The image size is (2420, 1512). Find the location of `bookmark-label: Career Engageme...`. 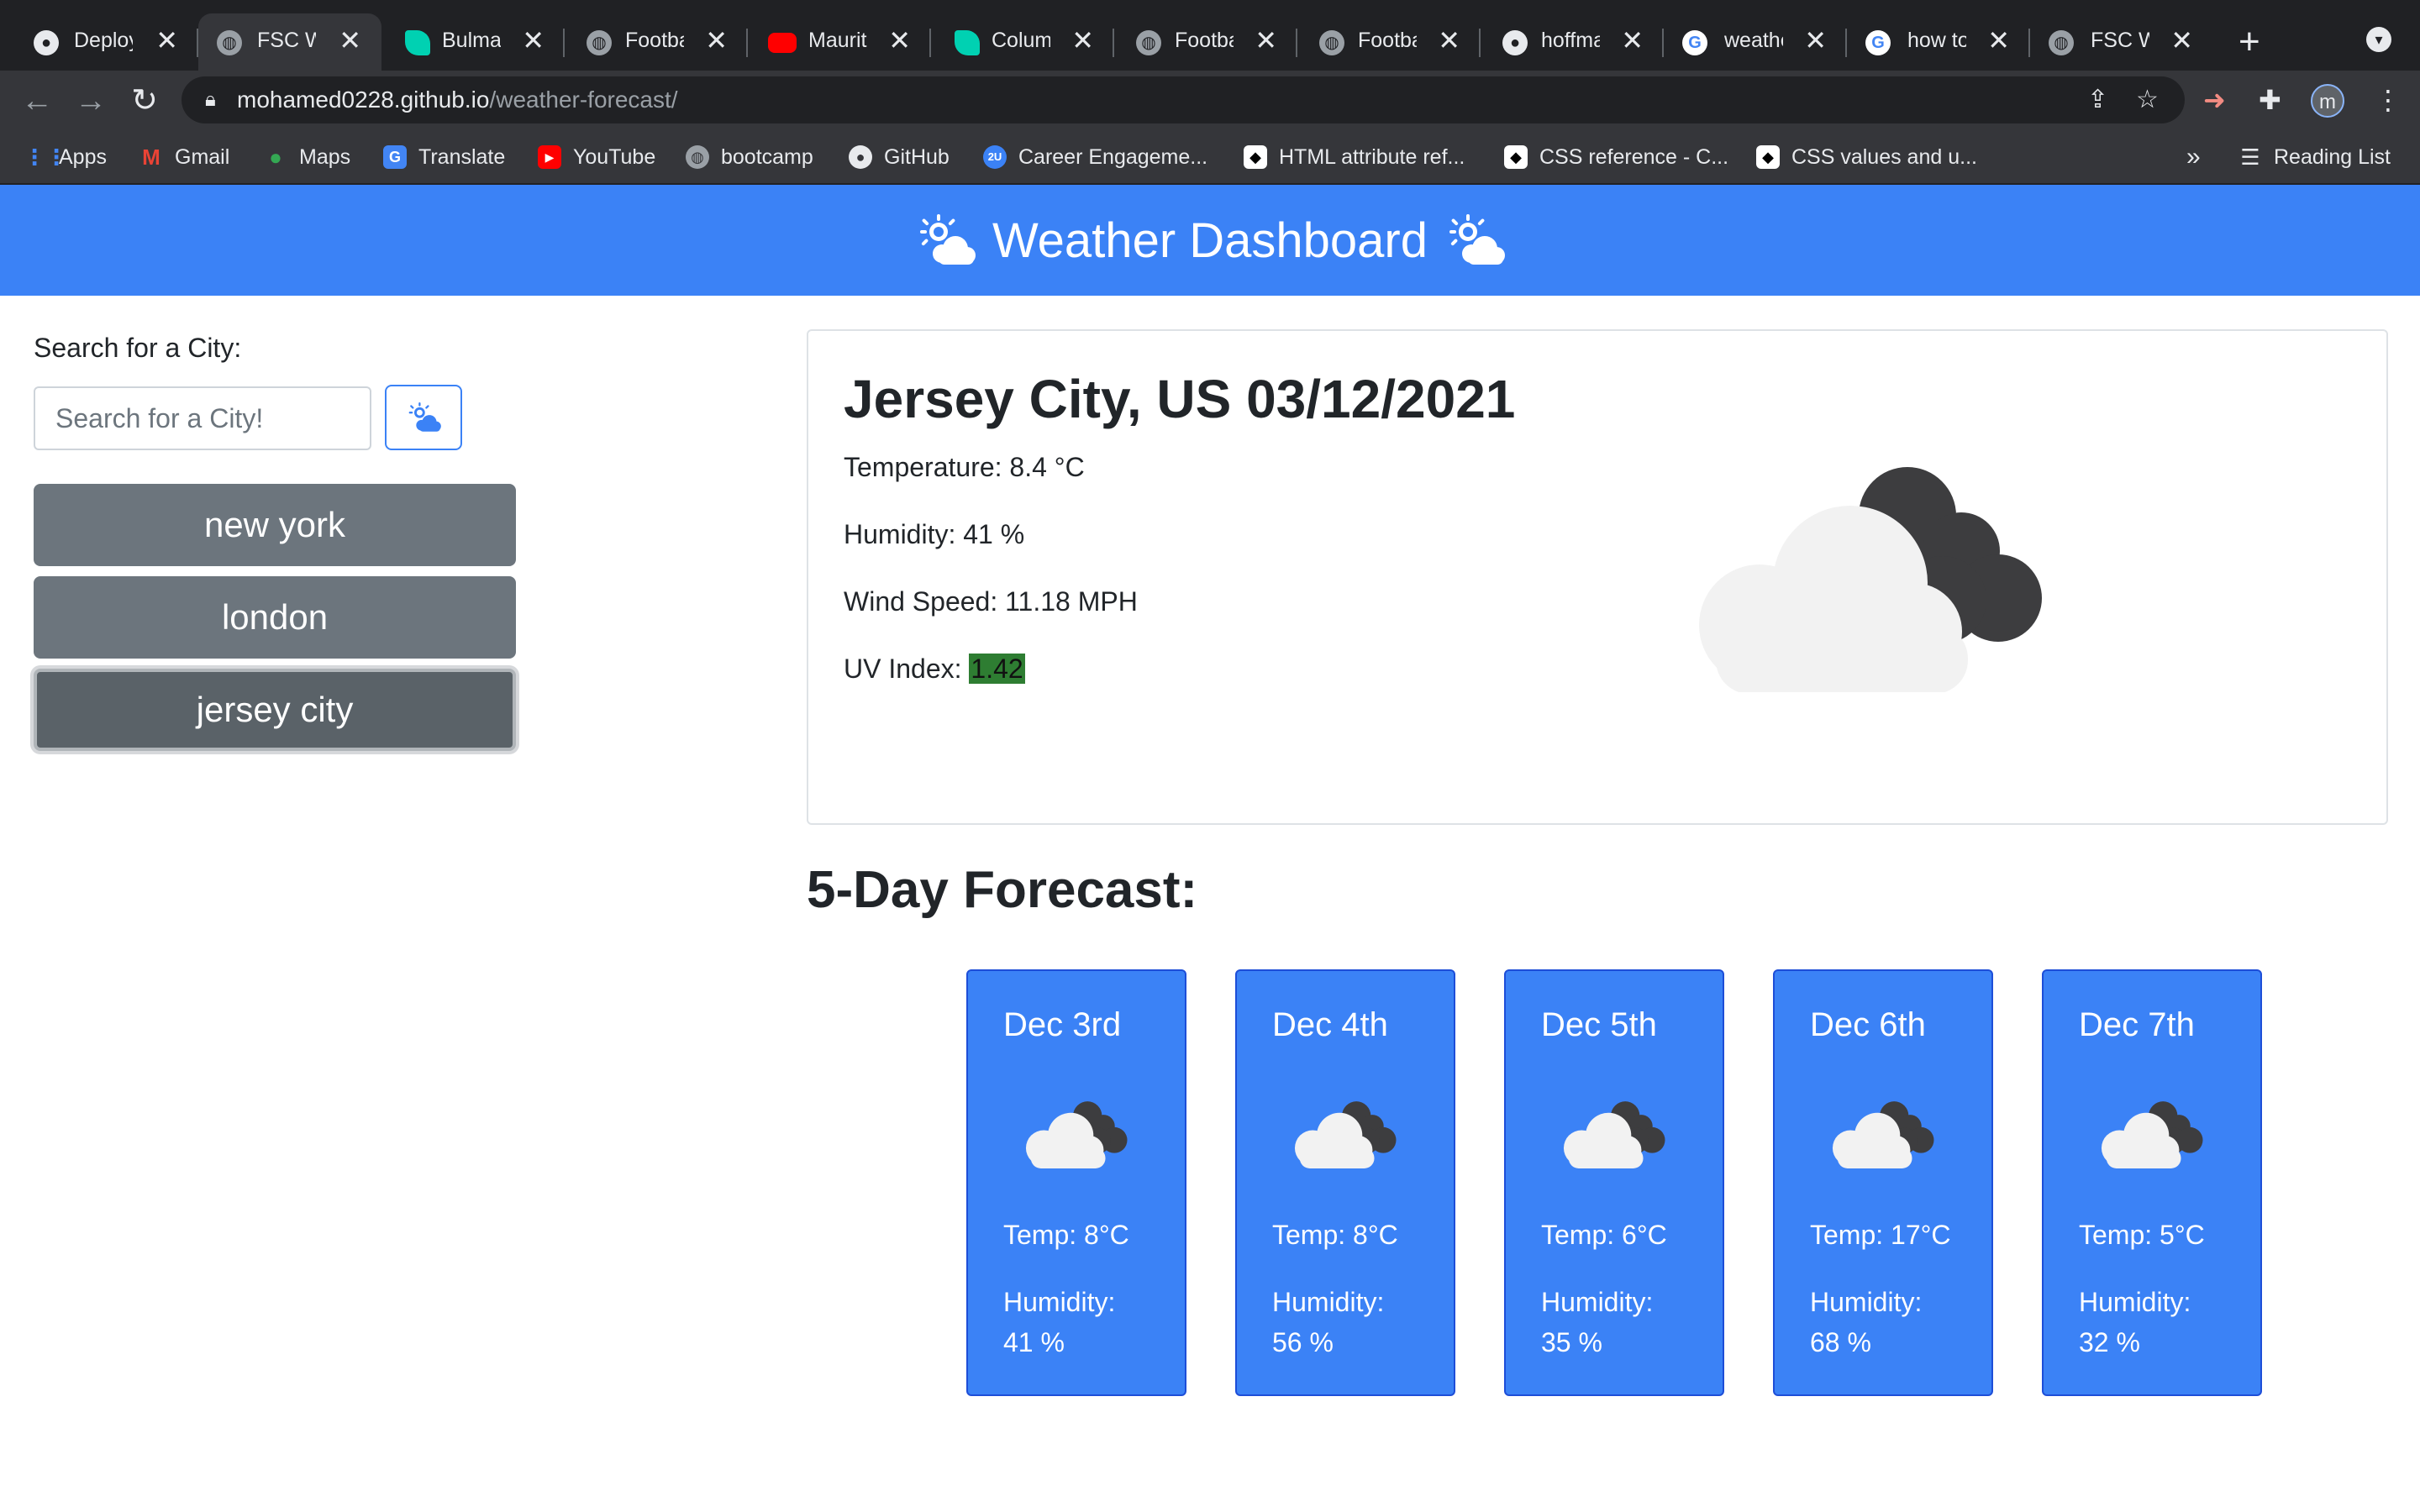

bookmark-label: Career Engageme... is located at coordinates (1113, 156).